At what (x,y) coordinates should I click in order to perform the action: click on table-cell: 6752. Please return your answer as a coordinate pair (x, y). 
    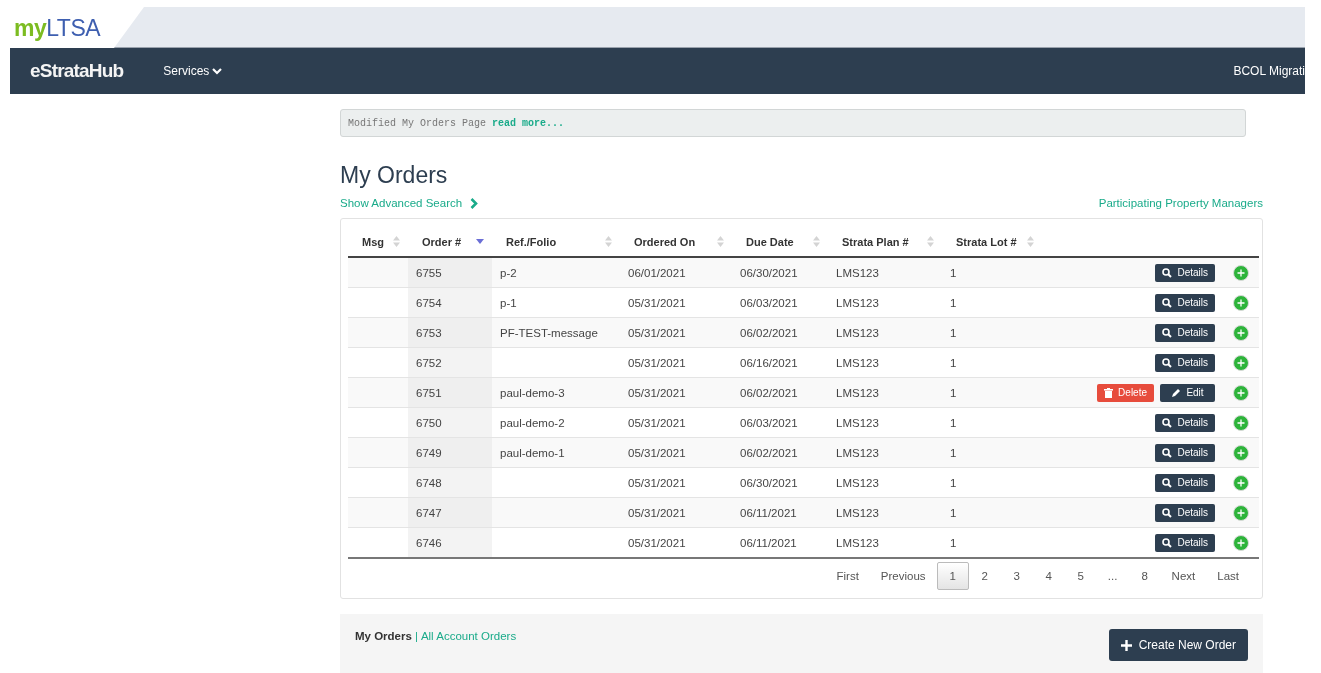
    Looking at the image, I should click on (429, 362).